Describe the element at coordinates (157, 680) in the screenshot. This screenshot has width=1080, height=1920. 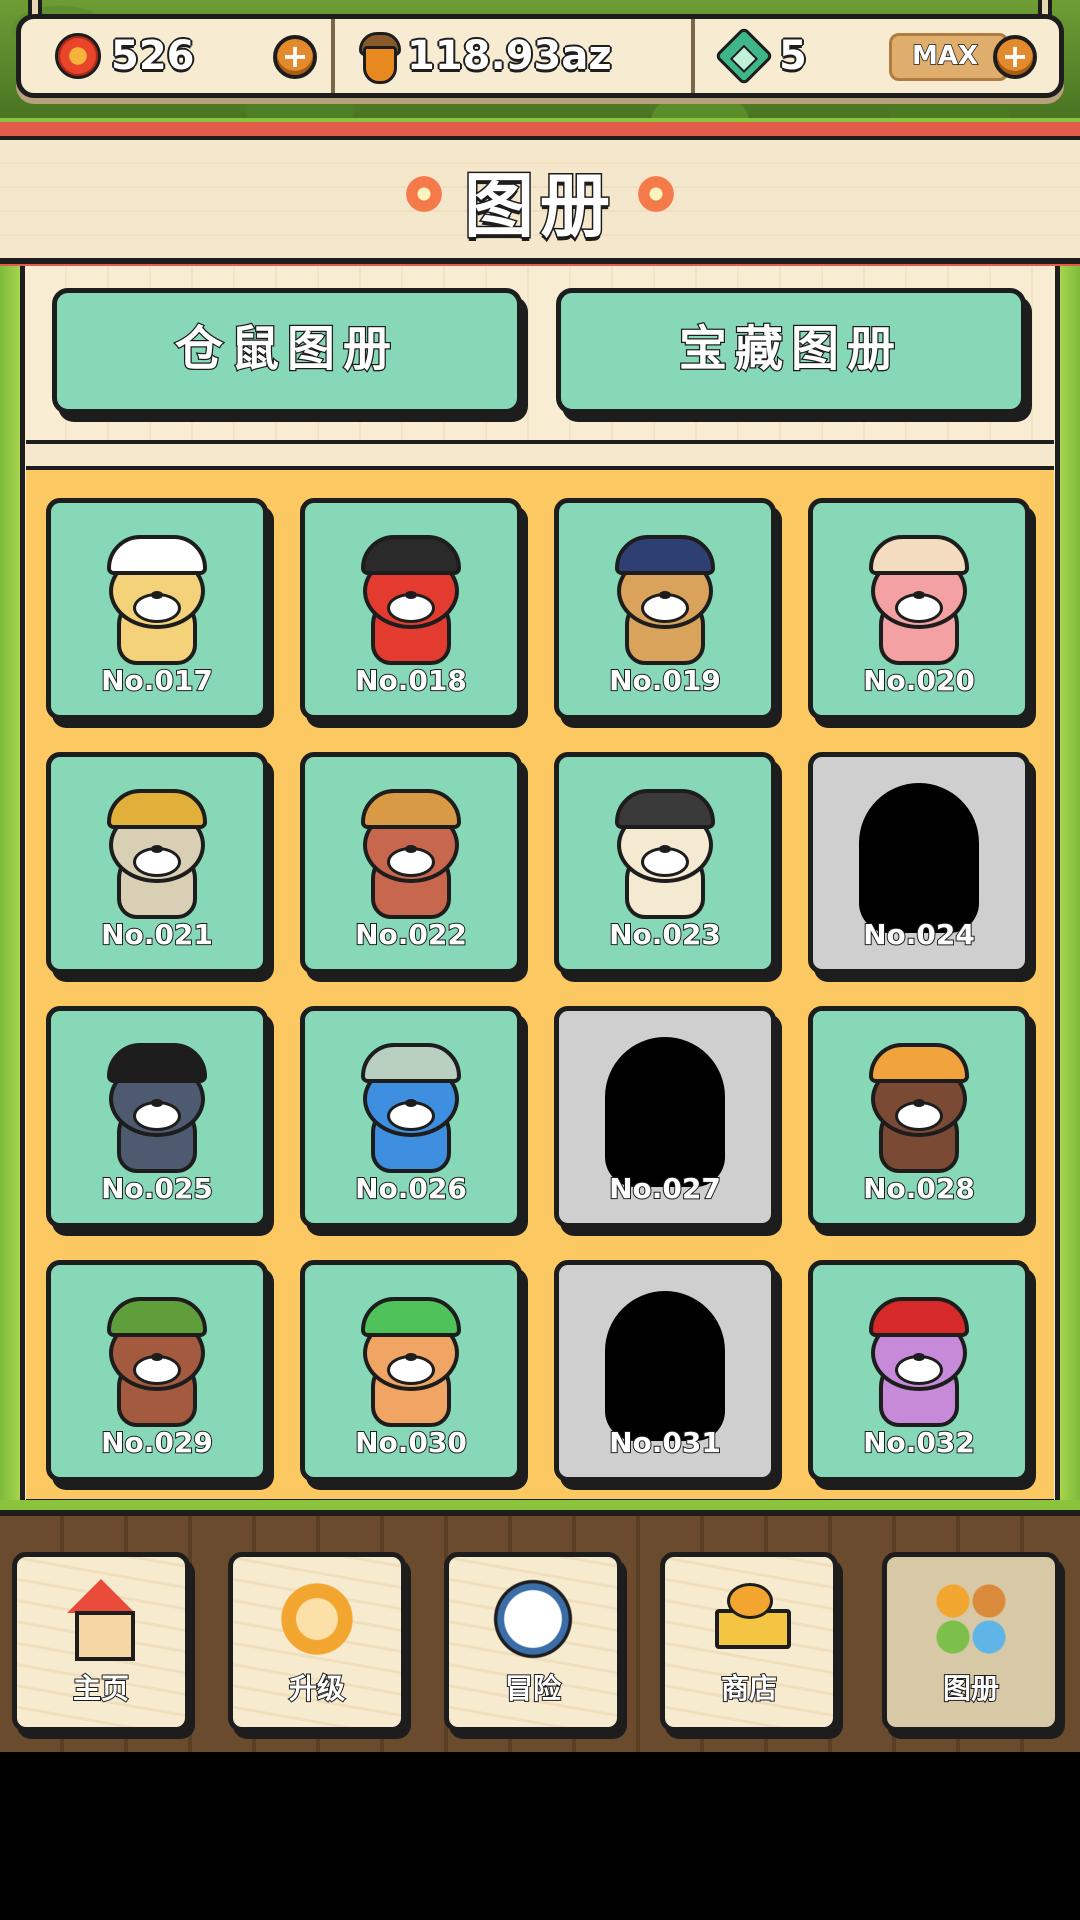
I see `card-number: No.017` at that location.